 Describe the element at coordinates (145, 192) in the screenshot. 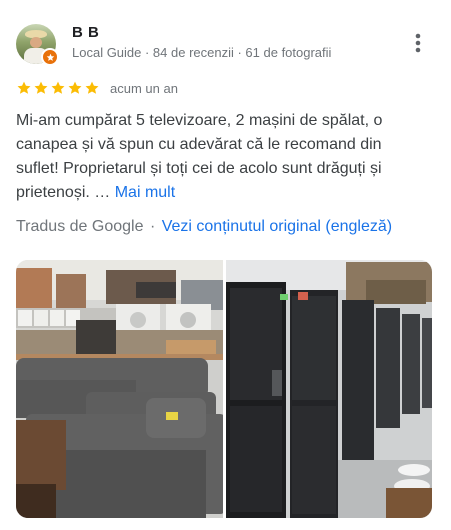

I see `more-link: Mai mult` at that location.